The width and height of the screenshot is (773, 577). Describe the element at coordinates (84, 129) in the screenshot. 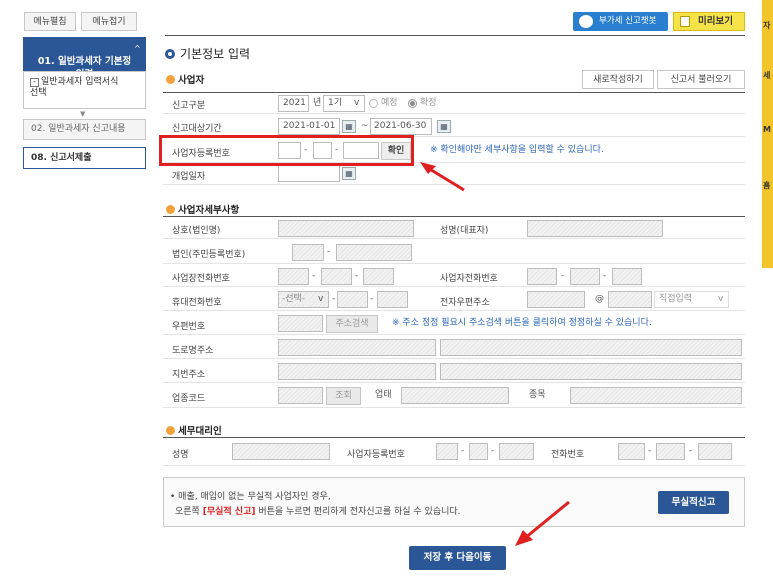

I see `nav-step-report-content: 02. 일반과세자 신고내용` at that location.